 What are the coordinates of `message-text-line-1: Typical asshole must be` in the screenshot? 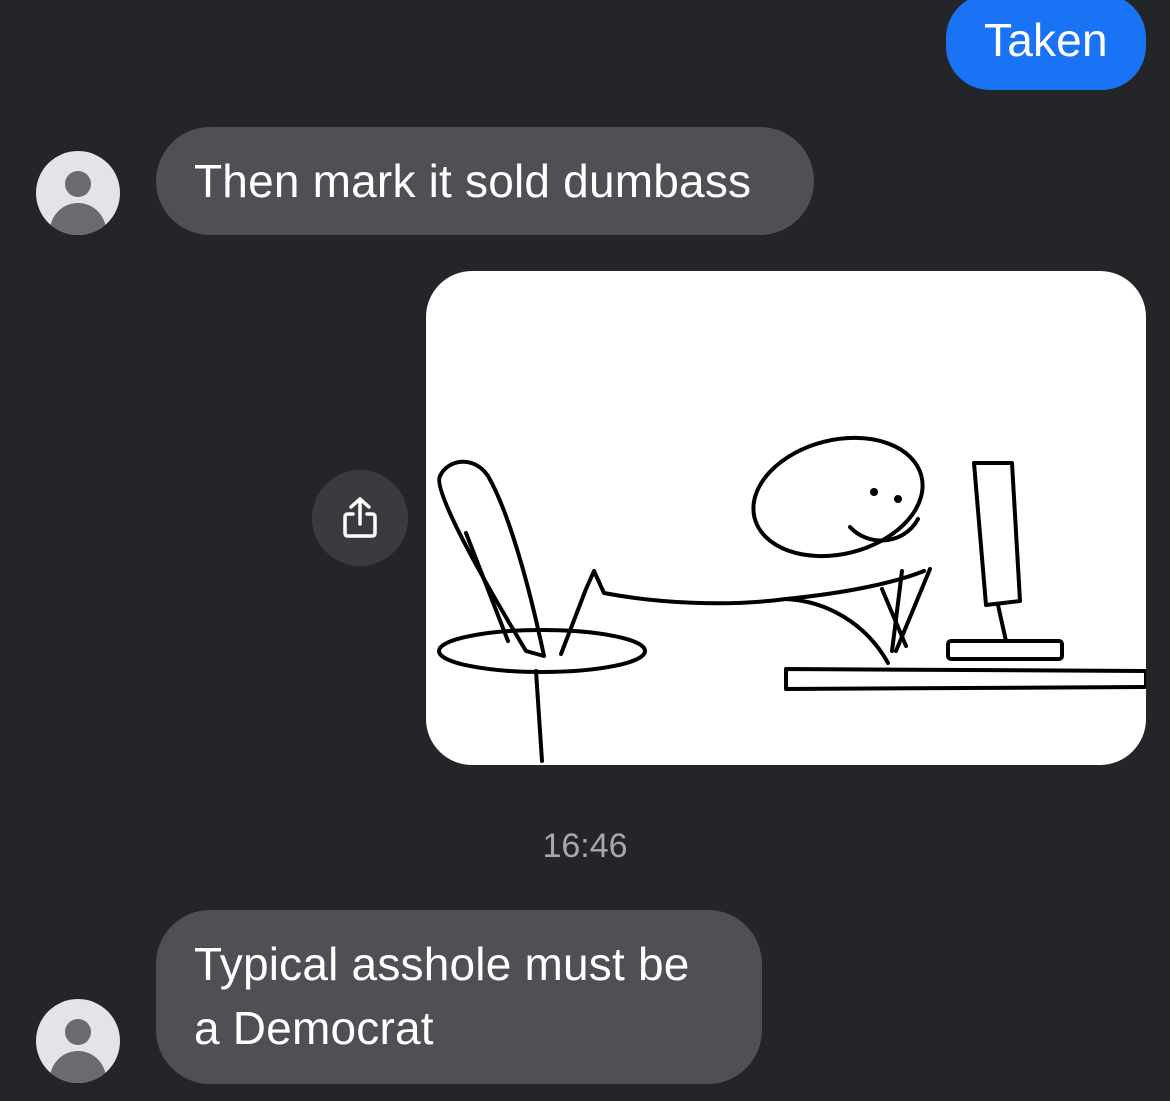 It's located at (442, 964).